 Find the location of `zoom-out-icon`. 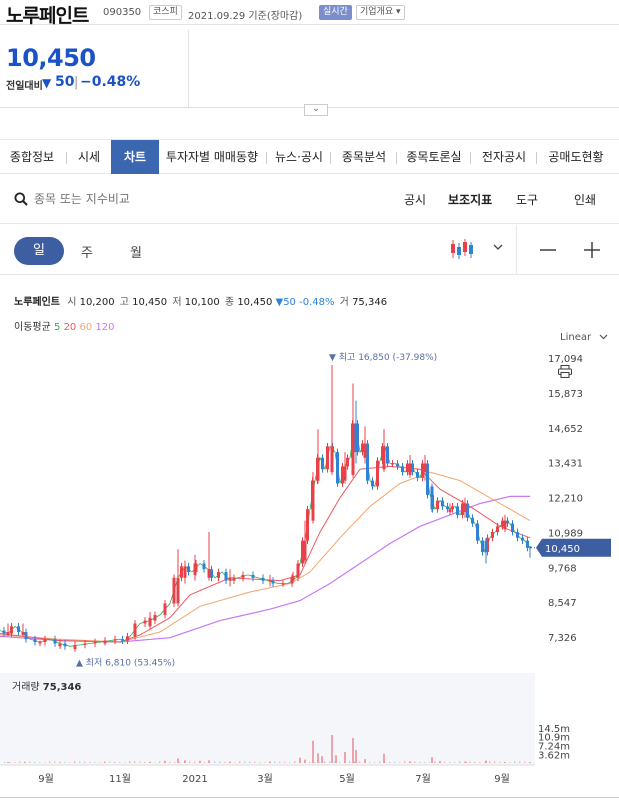

zoom-out-icon is located at coordinates (548, 250).